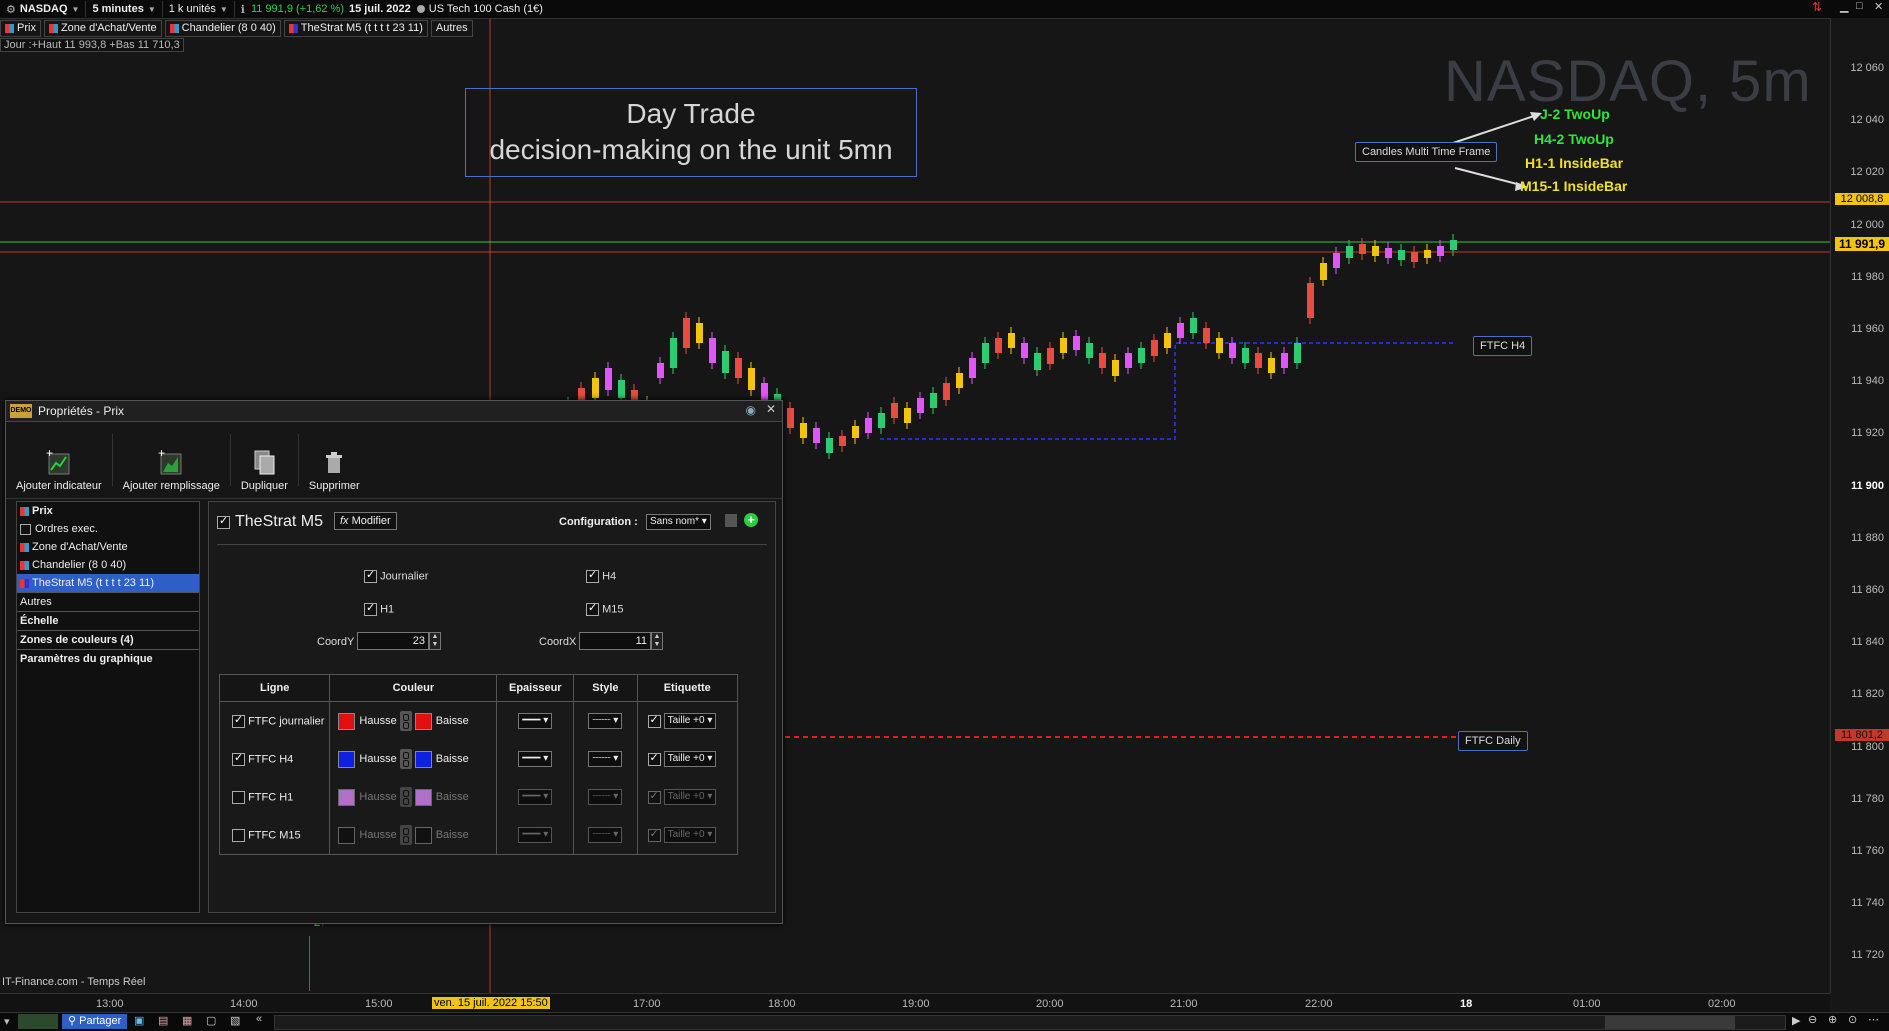 The width and height of the screenshot is (1889, 1031). I want to click on tag-prix: Prix, so click(20, 28).